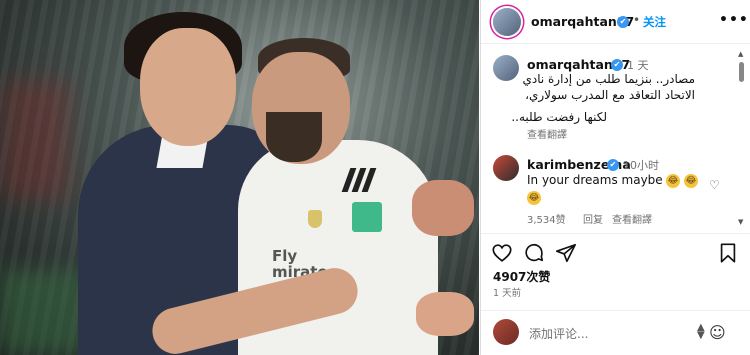 The width and height of the screenshot is (750, 355). I want to click on action-bar, so click(615, 253).